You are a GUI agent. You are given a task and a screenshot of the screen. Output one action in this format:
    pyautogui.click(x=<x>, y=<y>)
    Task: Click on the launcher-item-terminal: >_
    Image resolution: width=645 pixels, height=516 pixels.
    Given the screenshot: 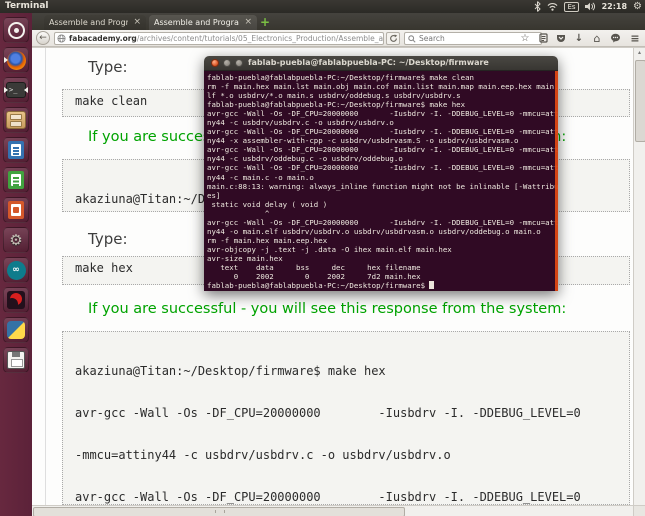 What is the action you would take?
    pyautogui.click(x=16, y=90)
    